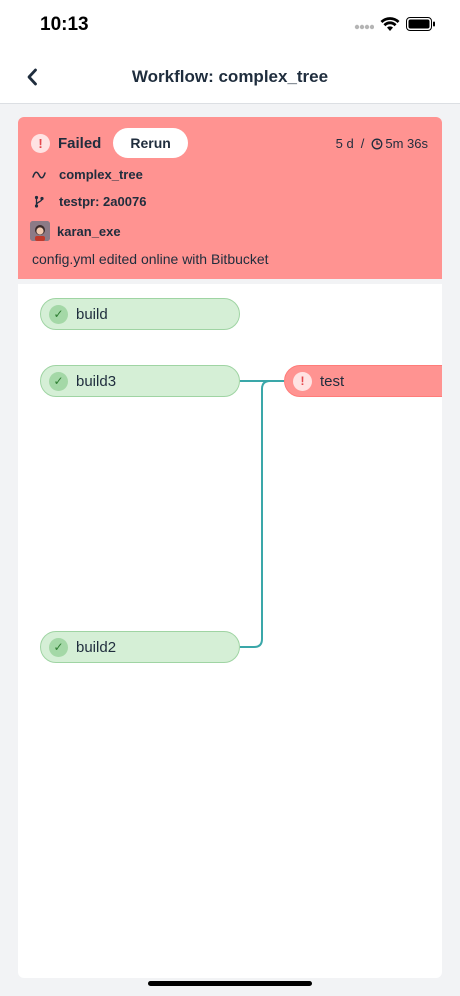 The image size is (460, 996). Describe the element at coordinates (89, 231) in the screenshot. I see `user-name: karan_exe` at that location.